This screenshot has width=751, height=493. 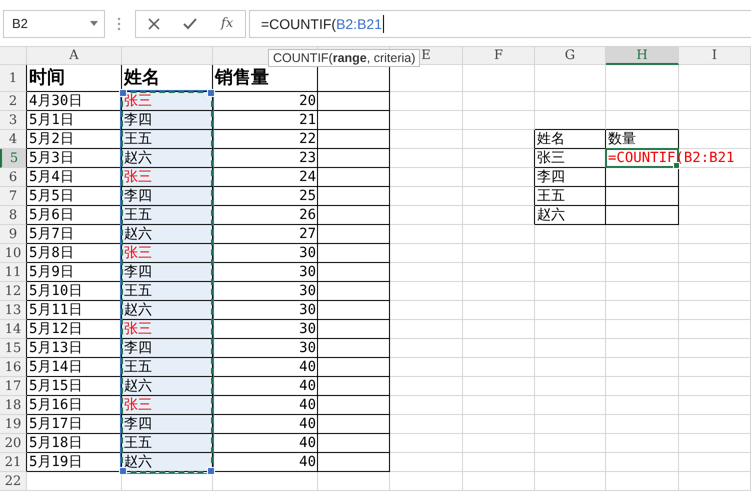 What do you see at coordinates (51, 272) in the screenshot?
I see `table-cell: 5月9日` at bounding box center [51, 272].